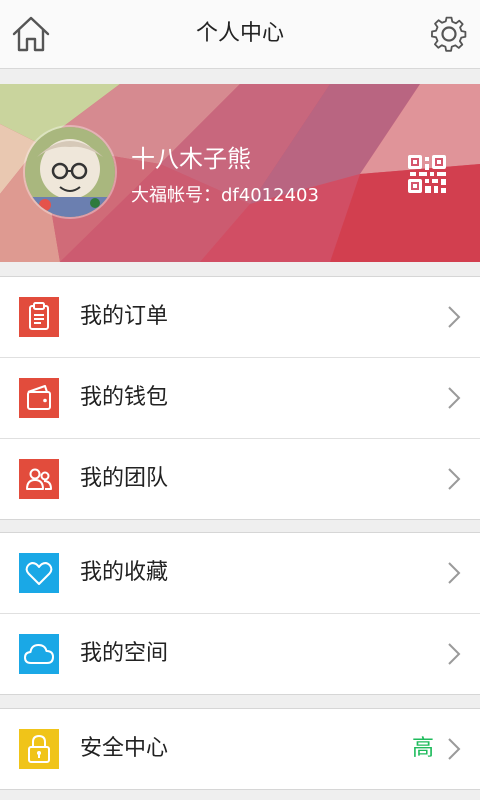 The height and width of the screenshot is (800, 480). I want to click on menu-group-3: 安全中心 高, so click(240, 749).